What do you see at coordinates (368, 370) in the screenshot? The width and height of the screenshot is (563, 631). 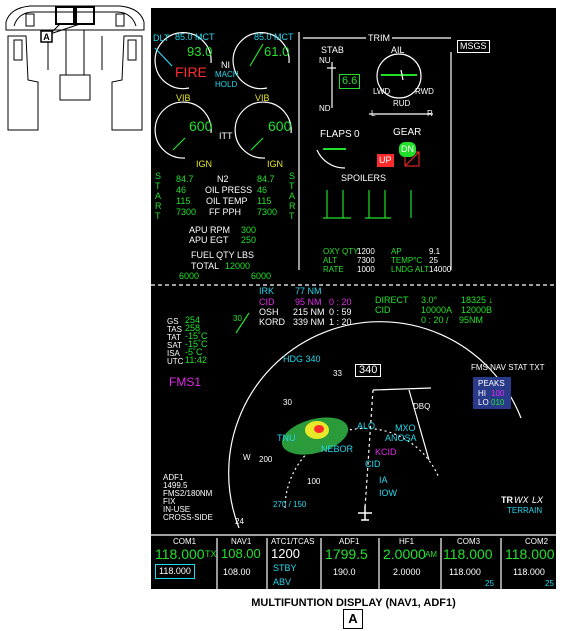 I see `heading-box: 340` at bounding box center [368, 370].